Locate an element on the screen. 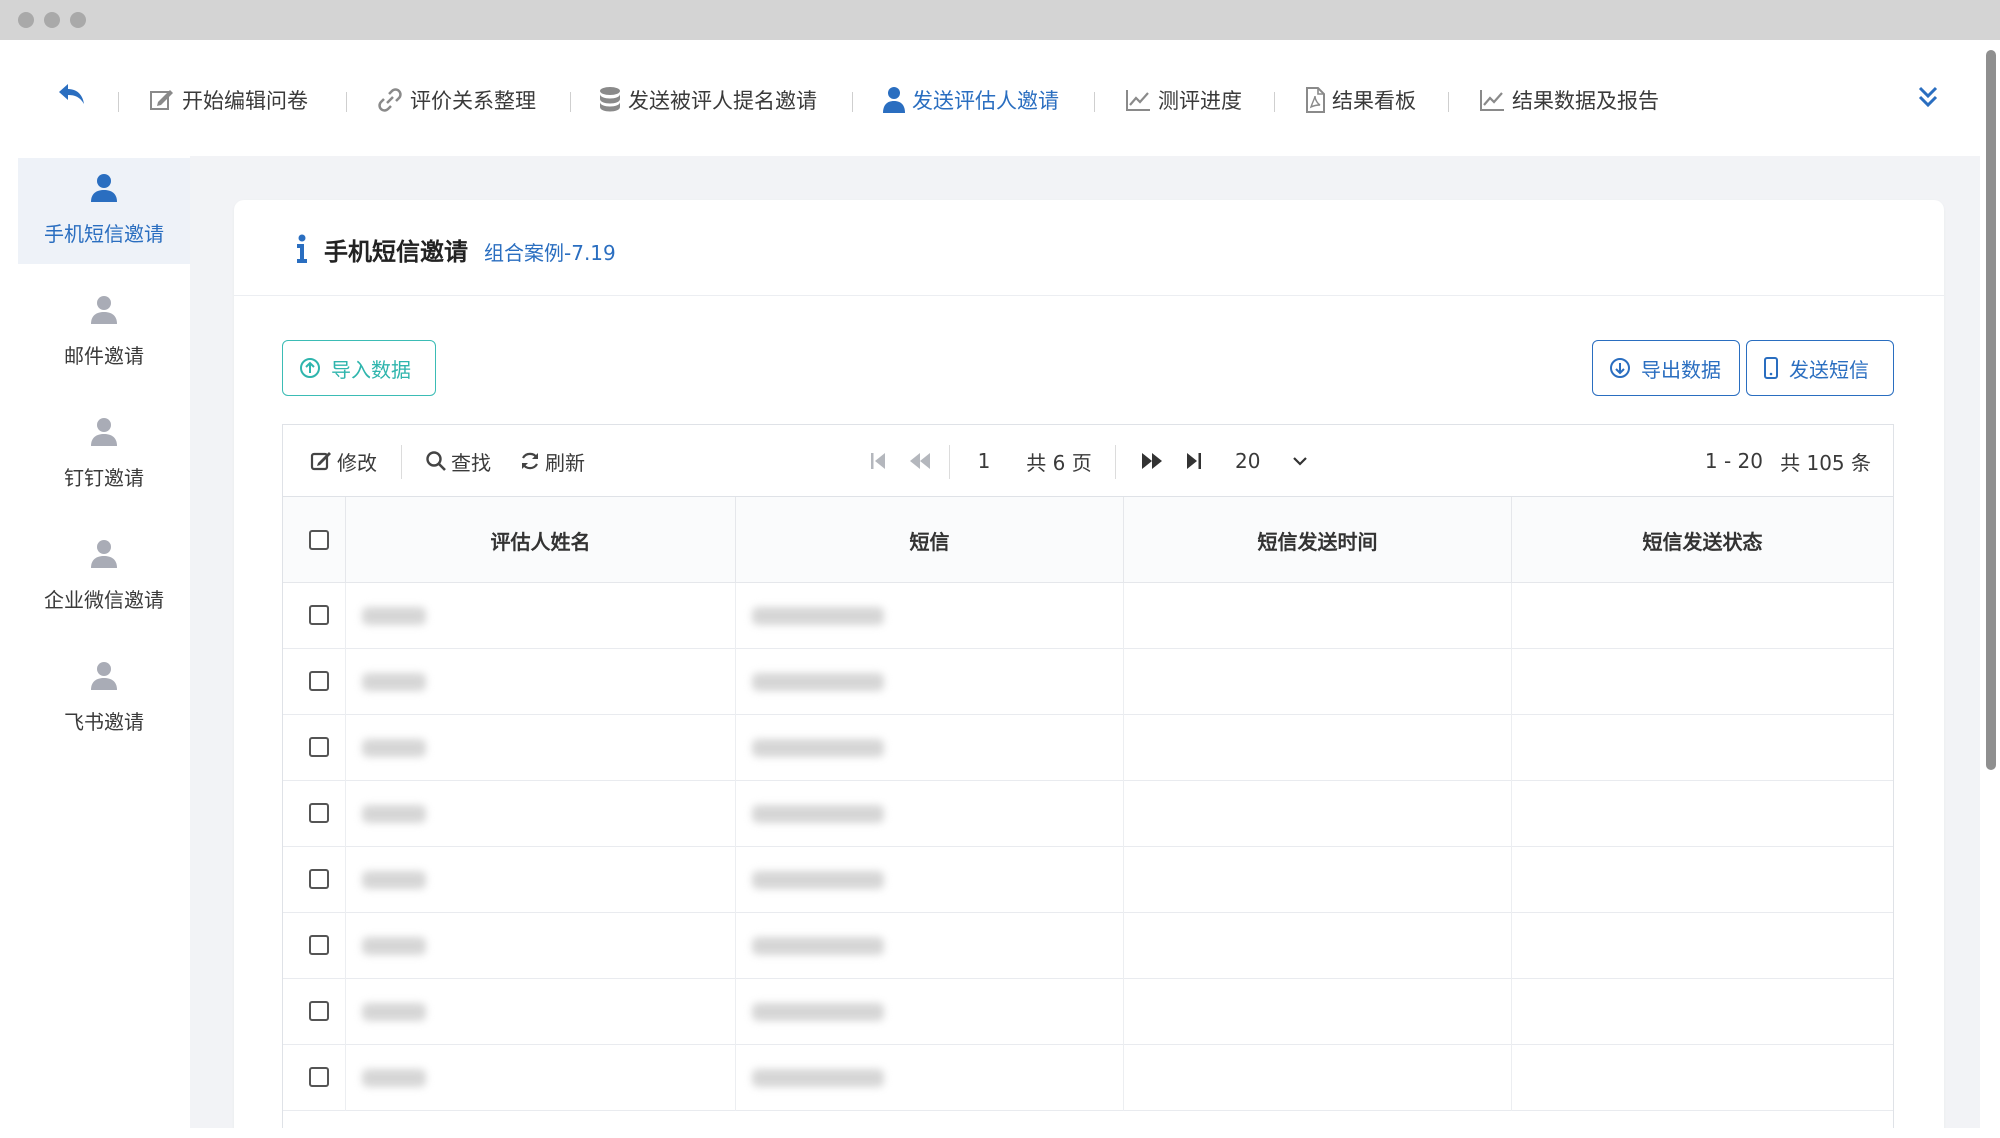 The image size is (2000, 1138). nav-tab-label: 结果看板 is located at coordinates (1374, 101).